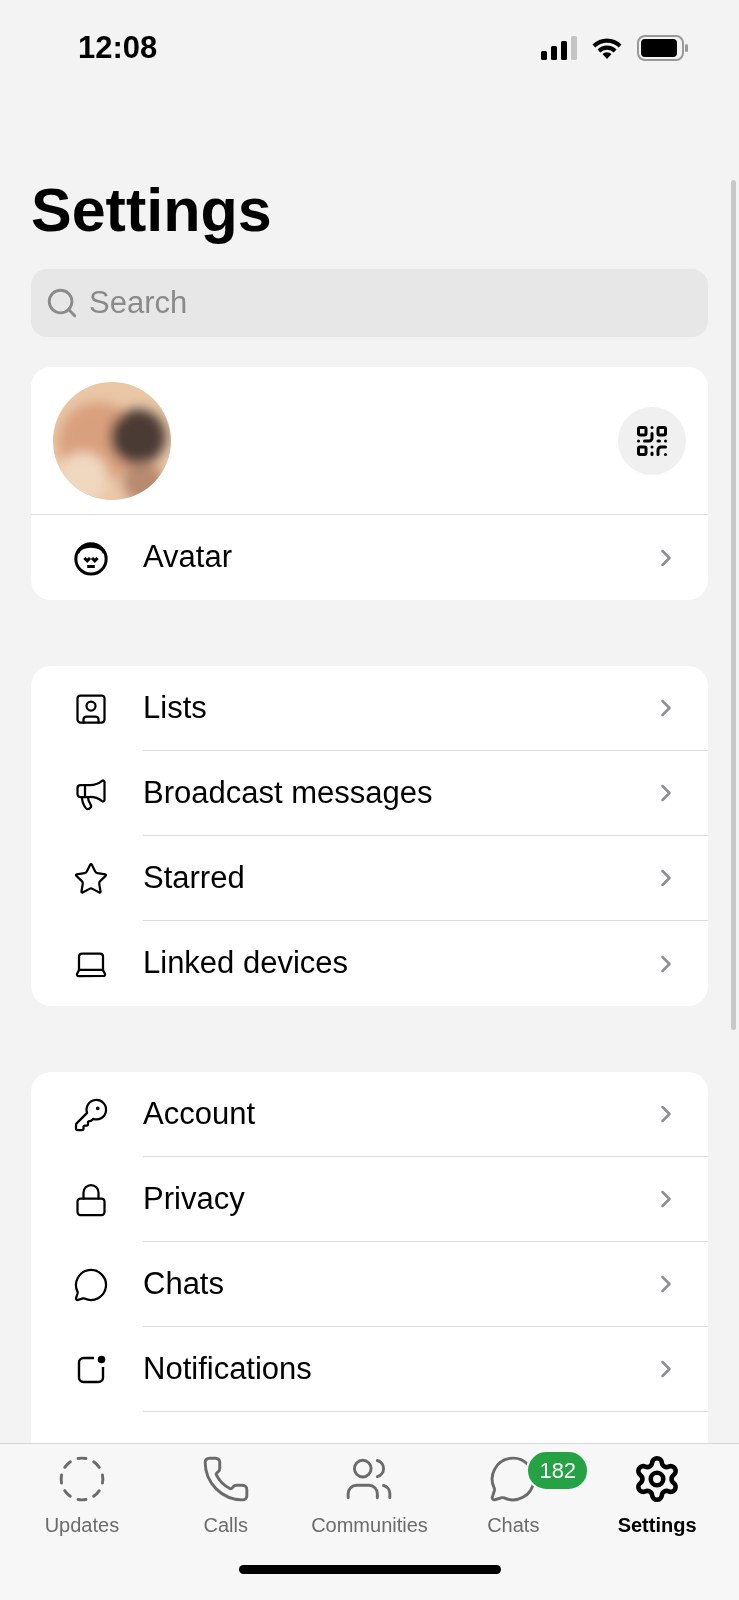 The height and width of the screenshot is (1600, 739). Describe the element at coordinates (184, 1283) in the screenshot. I see `row-label: Chats` at that location.